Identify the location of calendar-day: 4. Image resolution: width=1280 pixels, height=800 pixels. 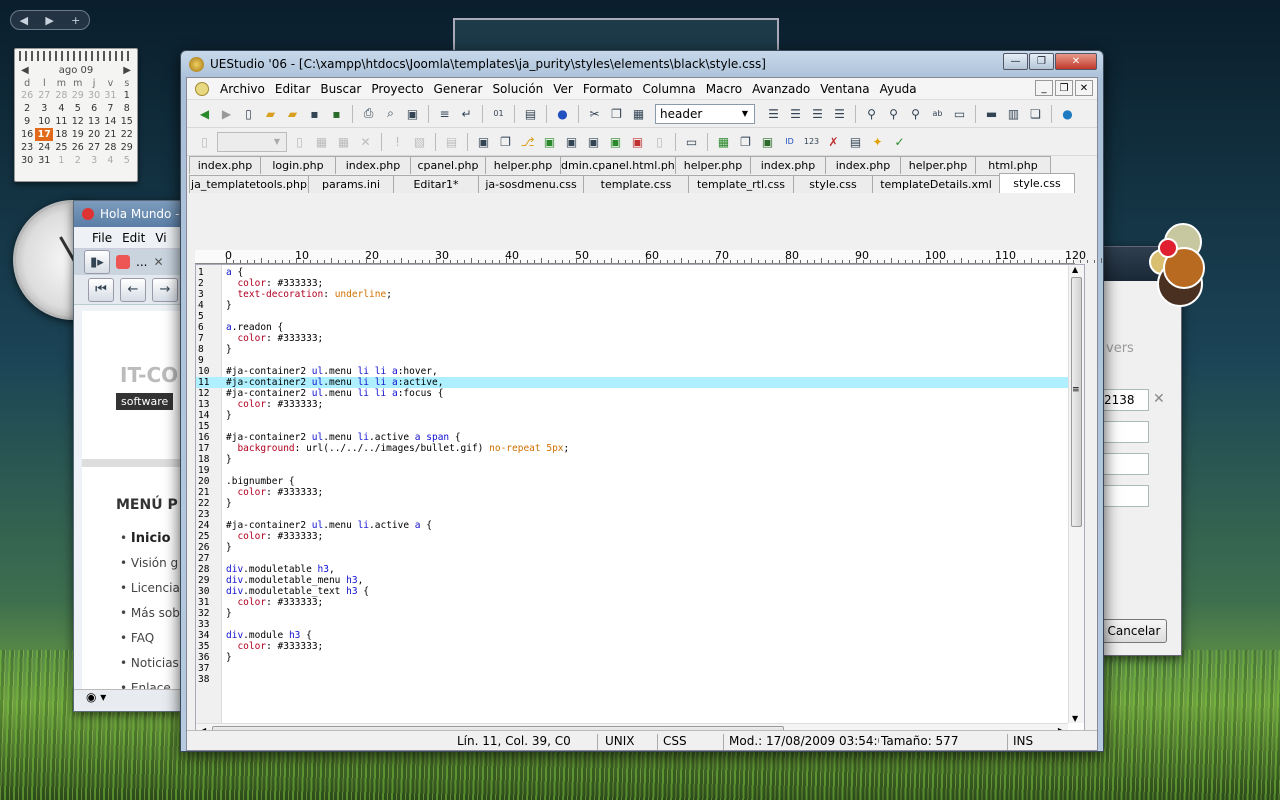
(61, 108).